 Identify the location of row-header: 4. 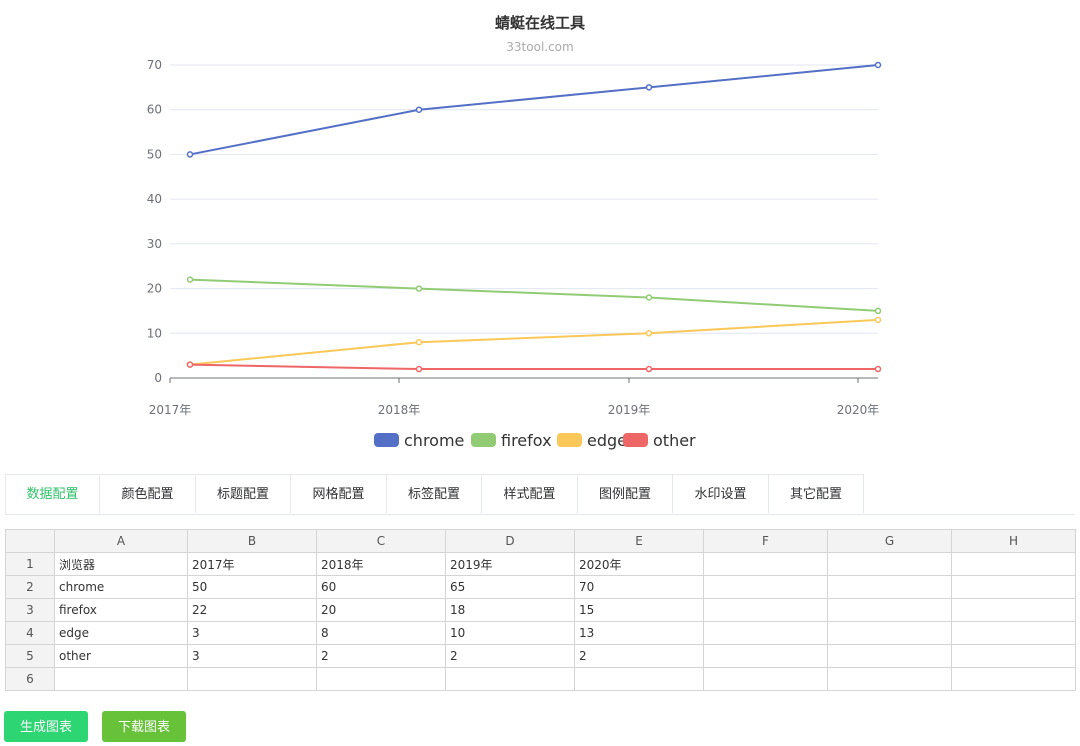
(30, 633).